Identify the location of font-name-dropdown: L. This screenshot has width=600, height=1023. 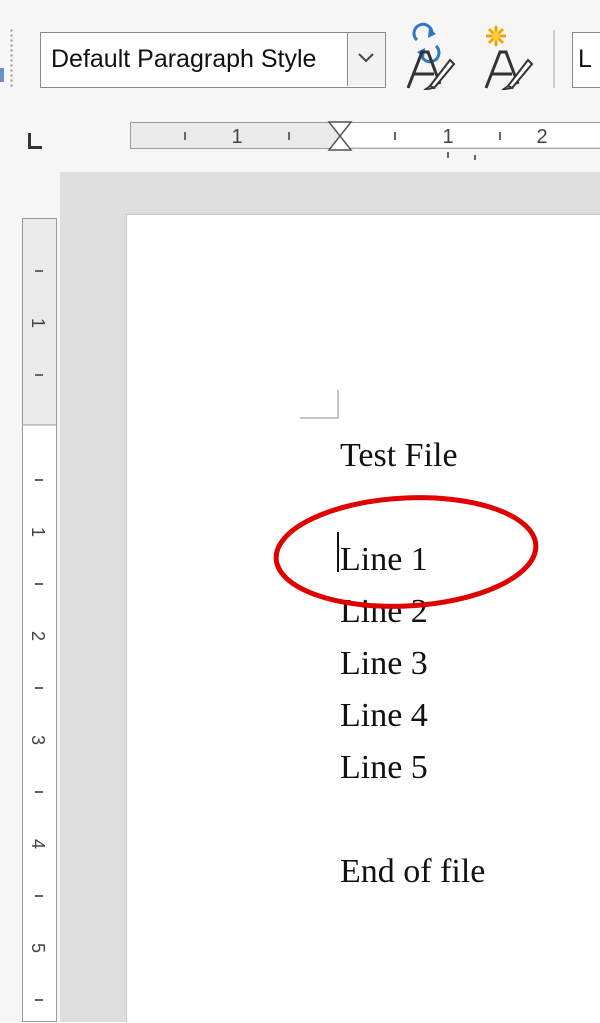
(586, 60).